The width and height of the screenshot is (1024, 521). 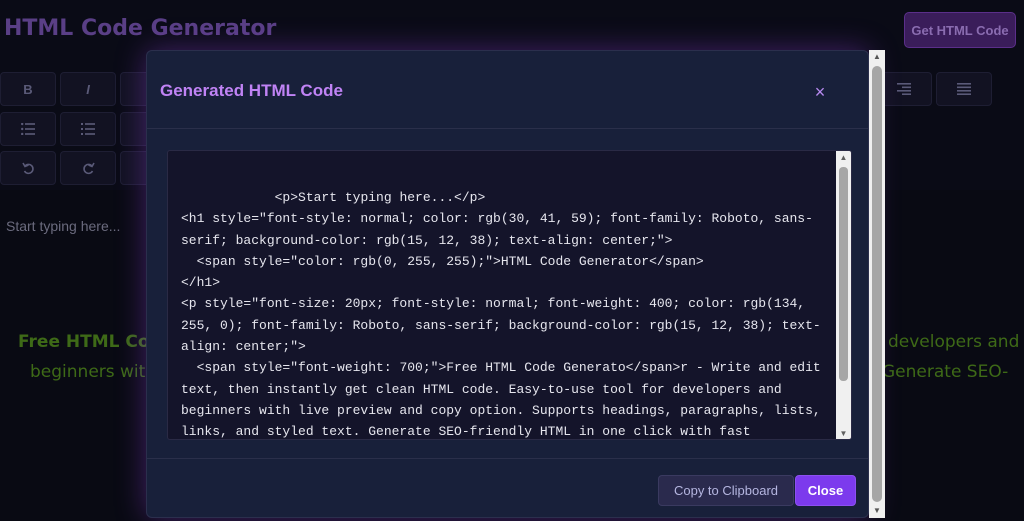 I want to click on close-button: Close, so click(x=825, y=490).